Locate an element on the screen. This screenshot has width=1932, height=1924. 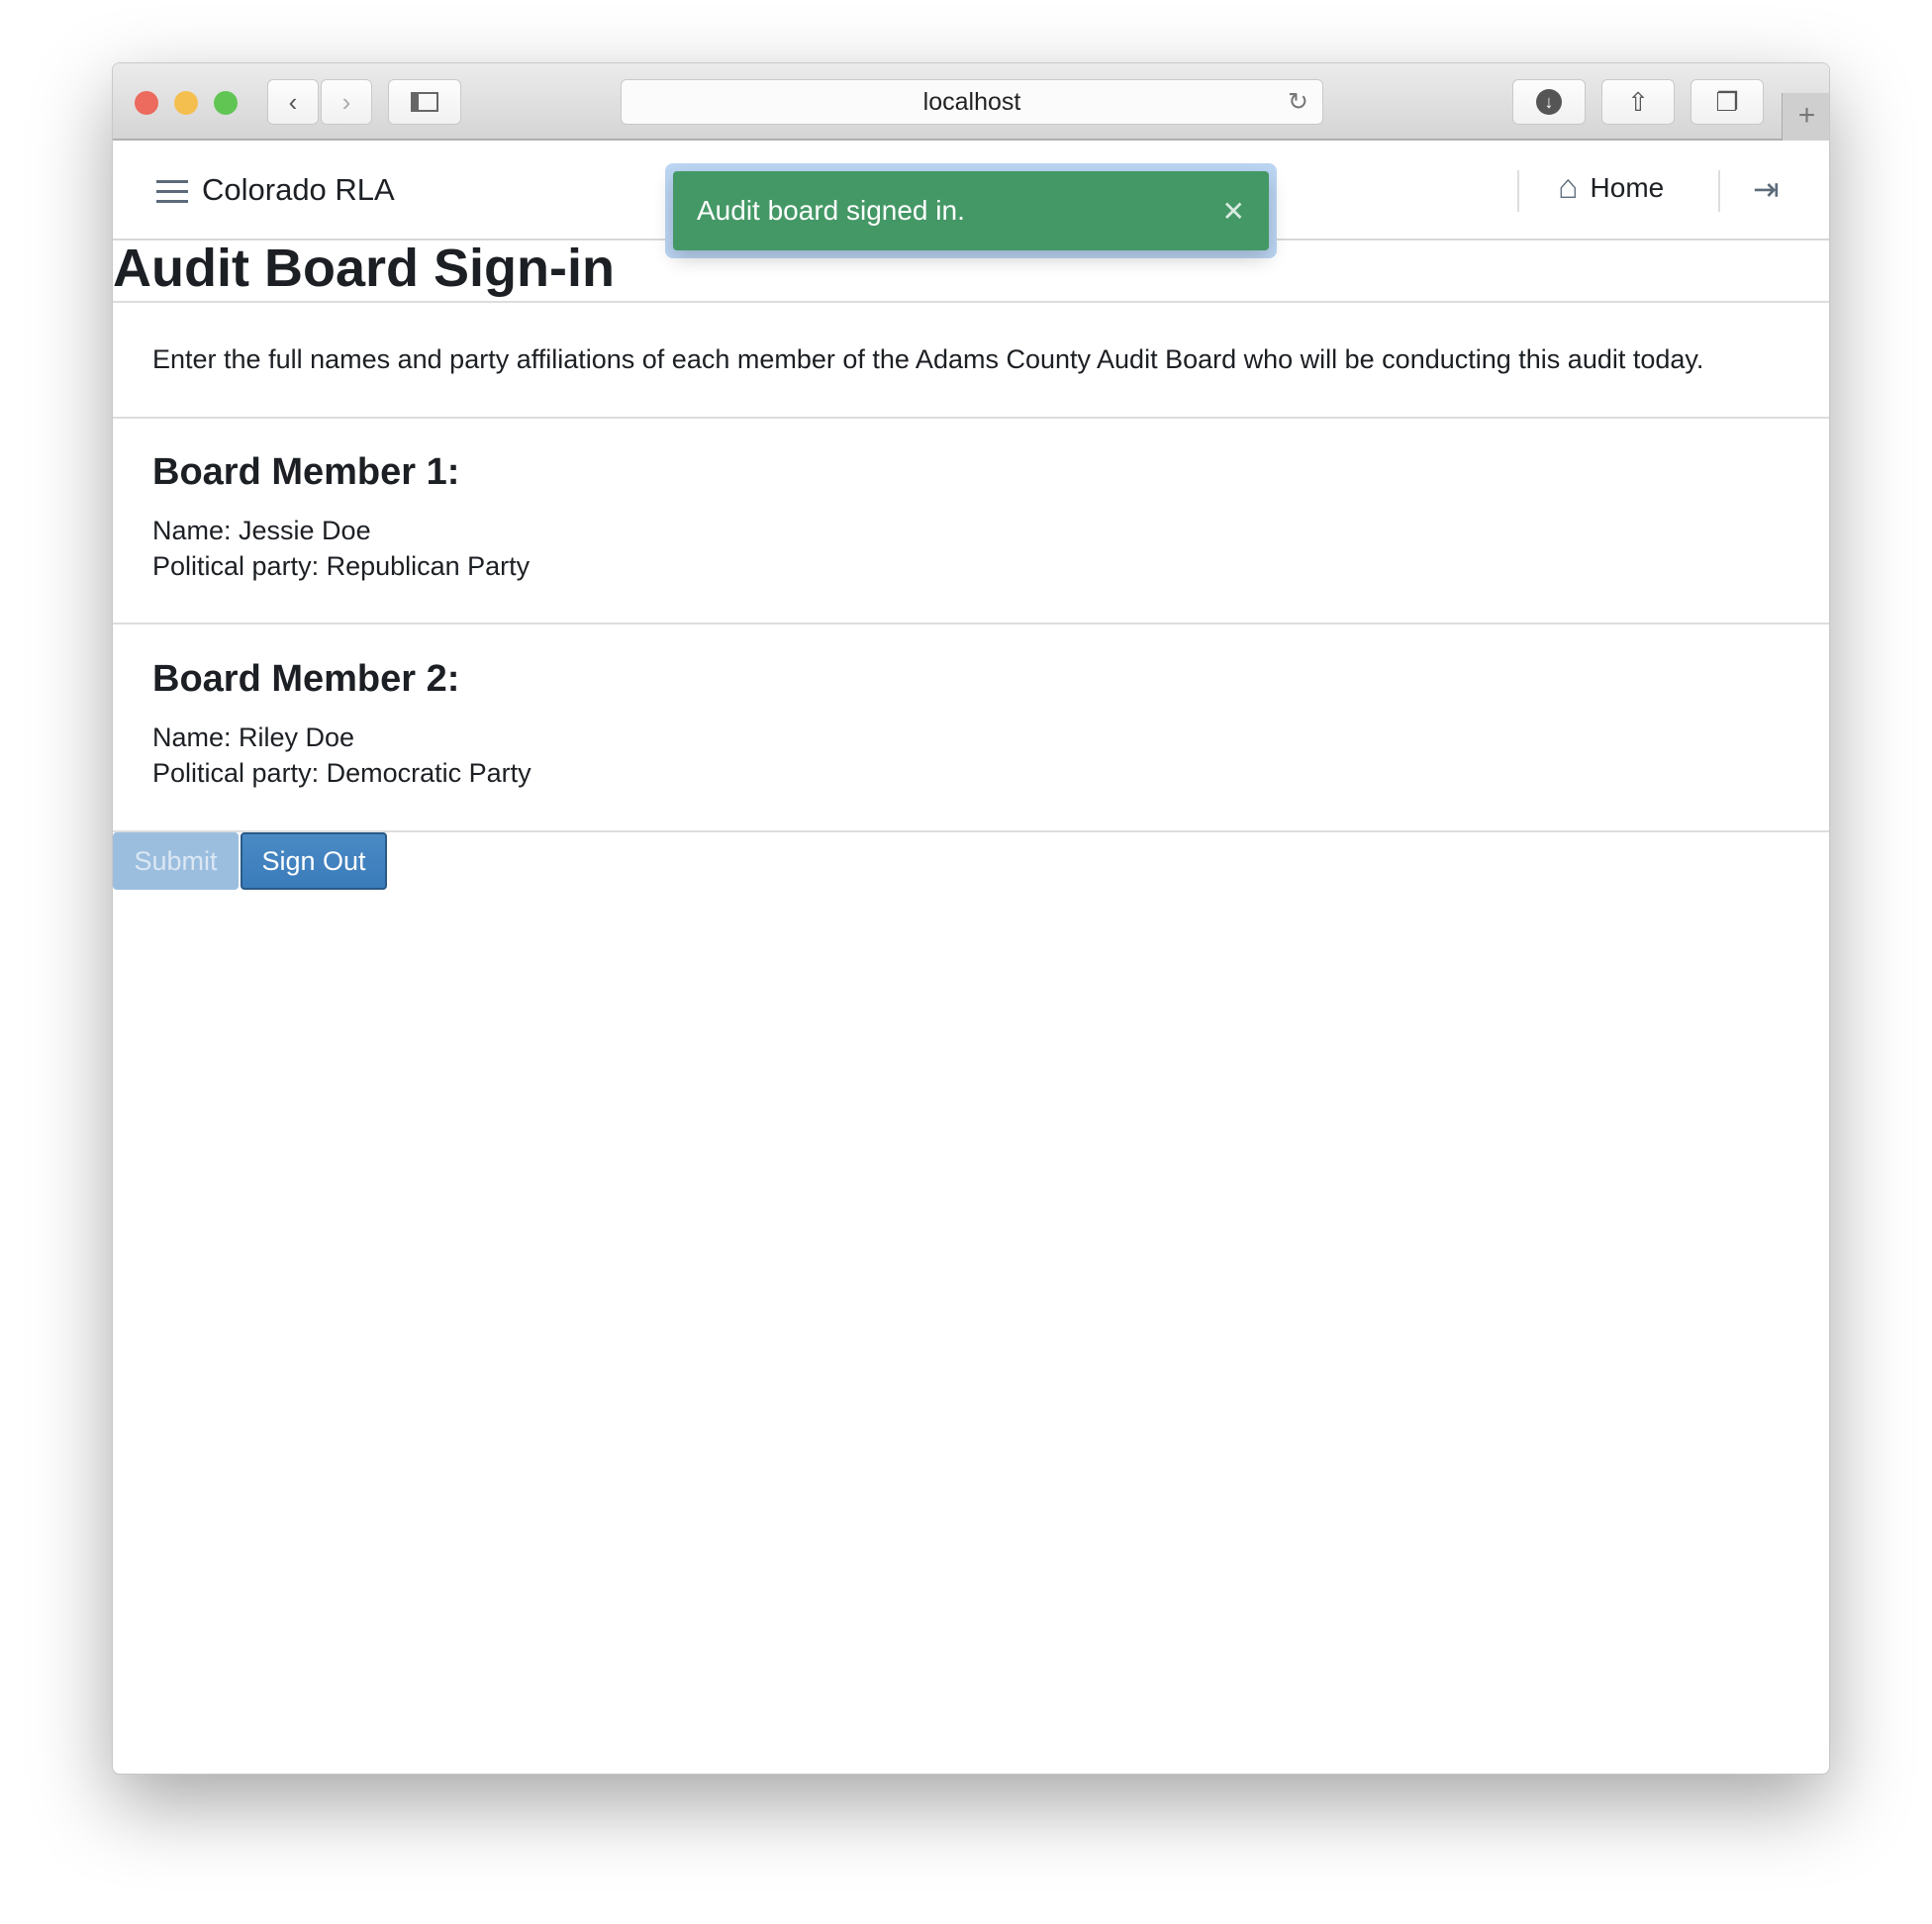
share-button: ⇧ is located at coordinates (1638, 102).